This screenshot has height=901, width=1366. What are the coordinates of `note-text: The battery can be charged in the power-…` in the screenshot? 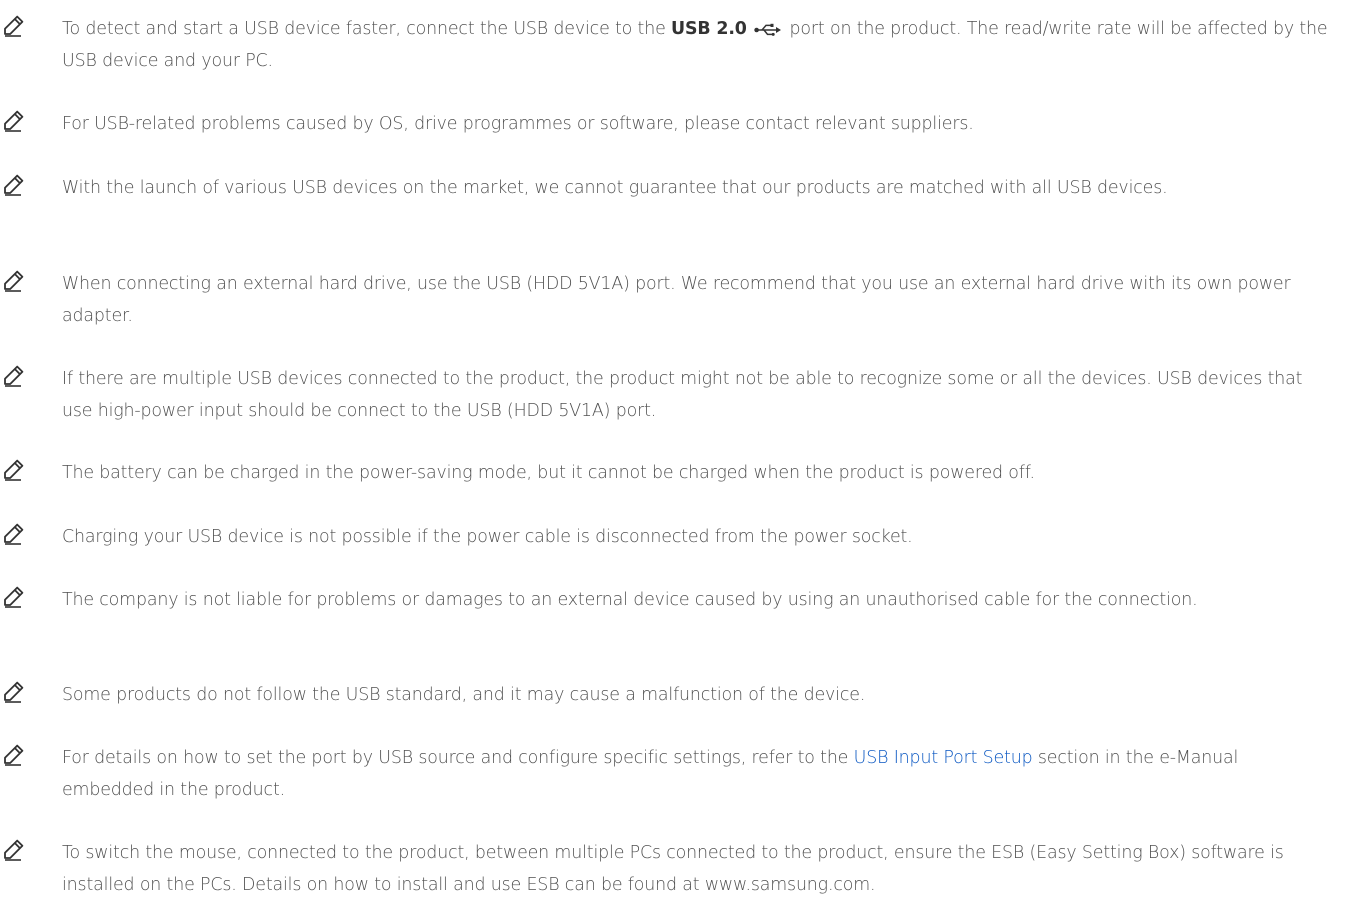 It's located at (548, 473).